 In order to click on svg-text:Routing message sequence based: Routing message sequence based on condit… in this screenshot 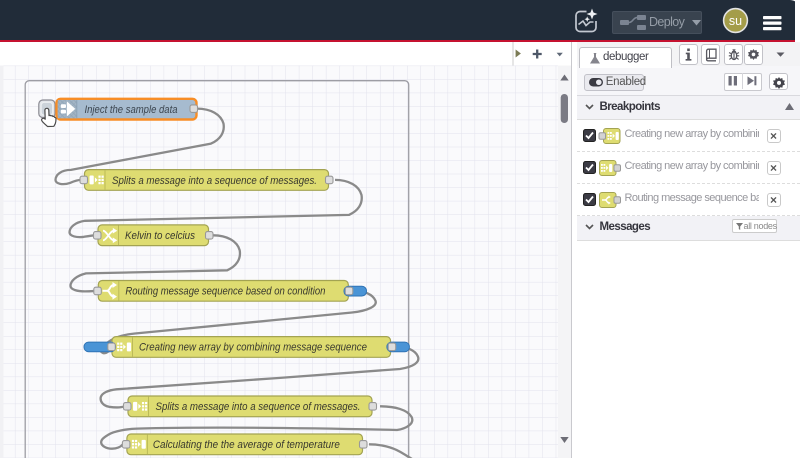, I will do `click(225, 292)`.